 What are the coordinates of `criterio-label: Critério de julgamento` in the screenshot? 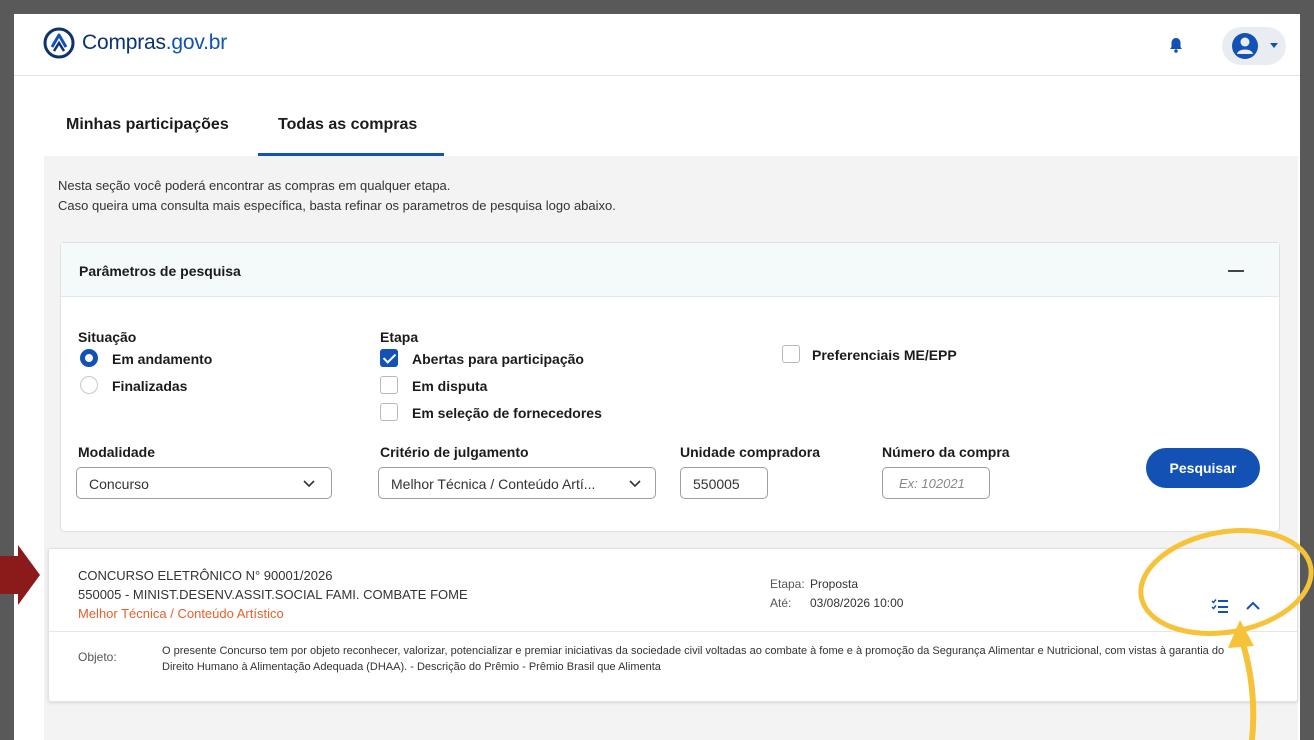 It's located at (454, 452).